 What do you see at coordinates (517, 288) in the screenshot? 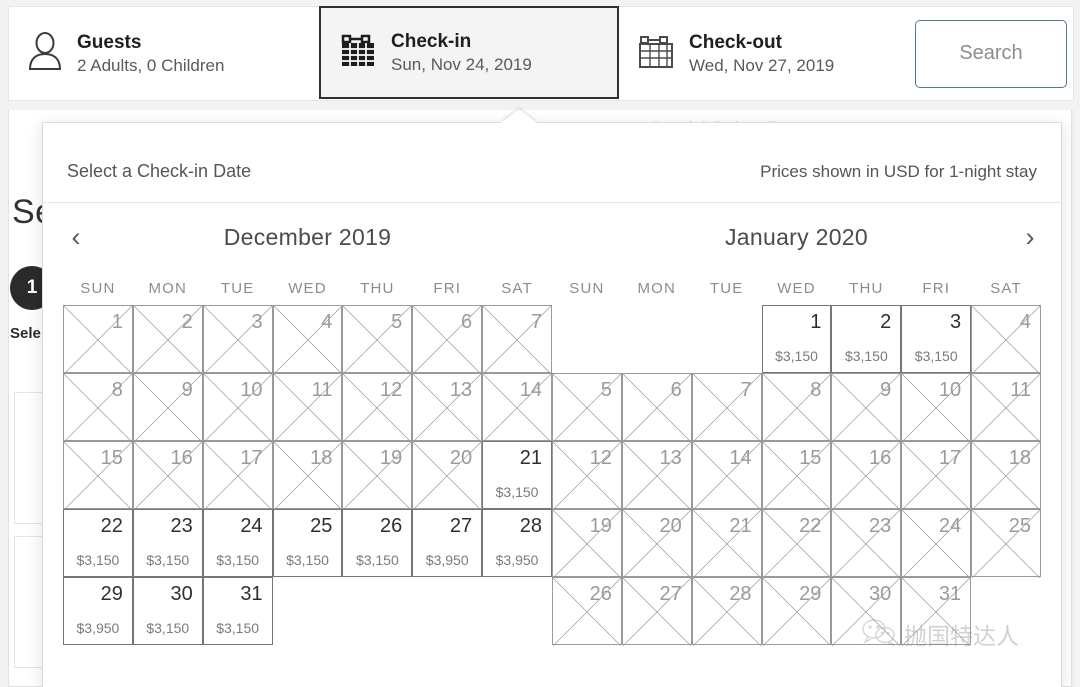
I see `weekday-label: SAT` at bounding box center [517, 288].